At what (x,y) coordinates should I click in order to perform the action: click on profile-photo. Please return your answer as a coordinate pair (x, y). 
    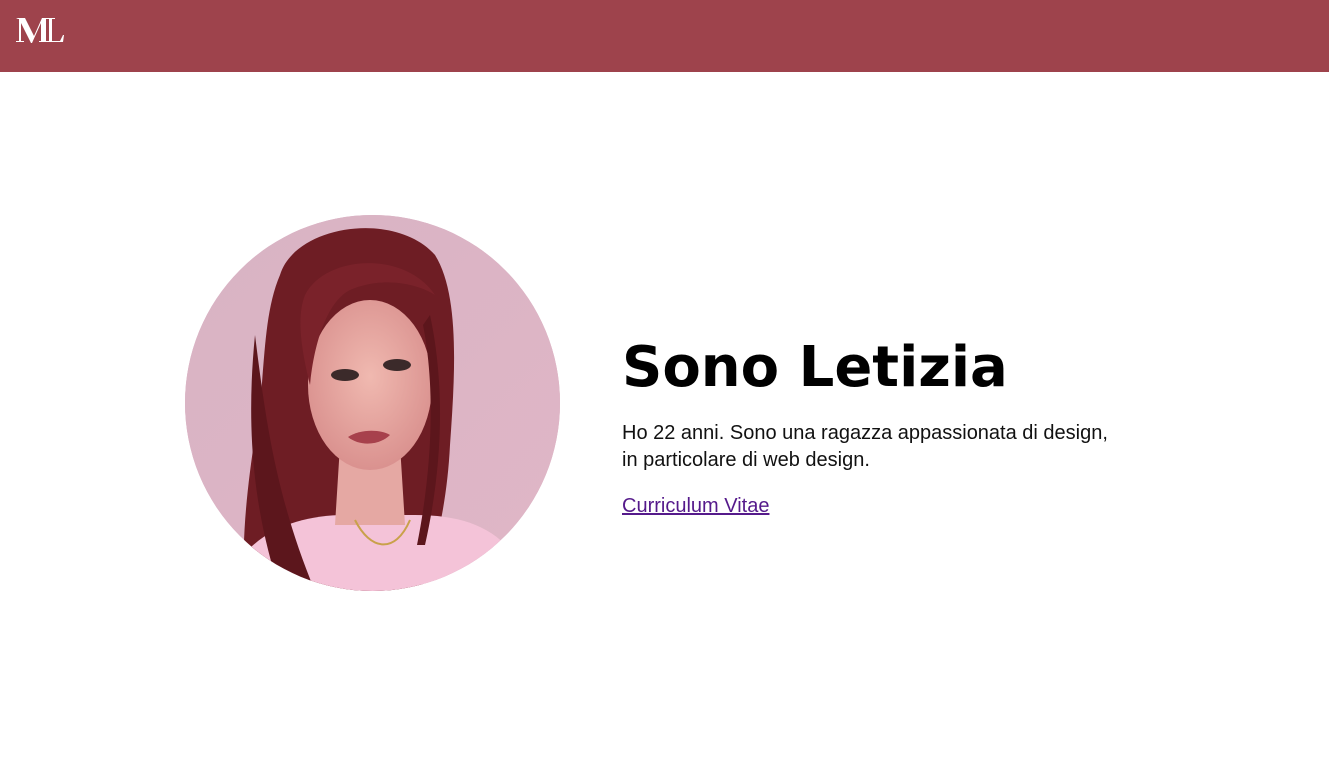
    Looking at the image, I should click on (372, 403).